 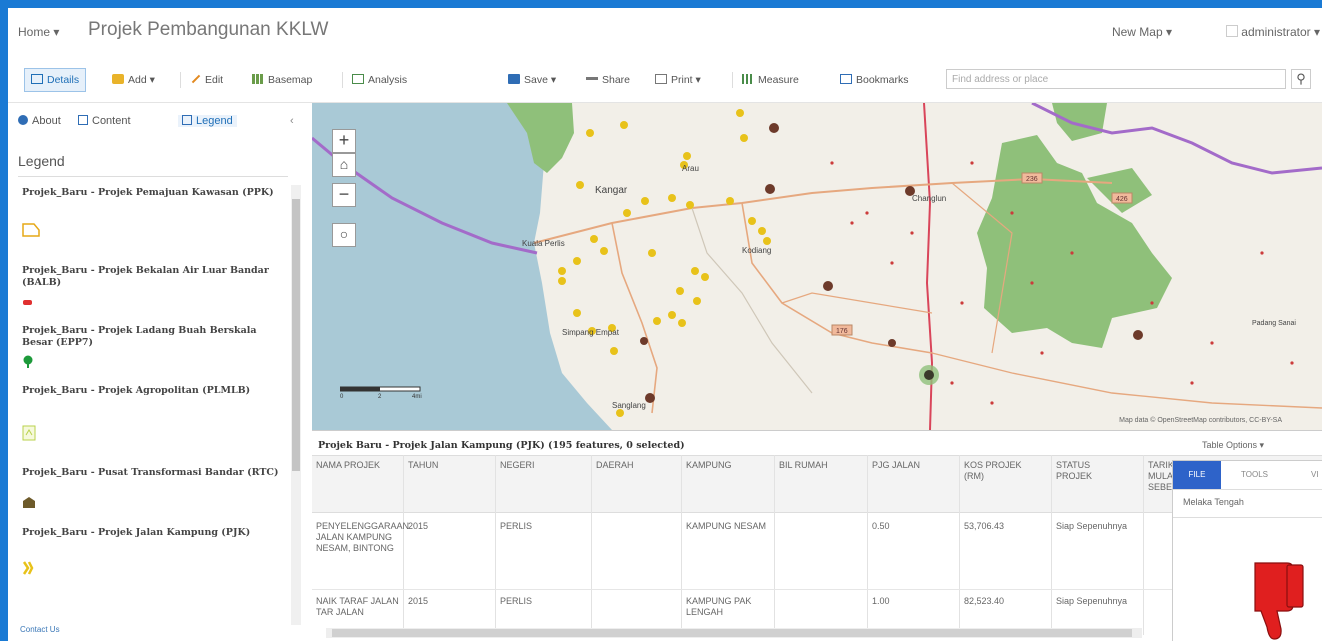 I want to click on tree-icon, so click(x=28, y=361).